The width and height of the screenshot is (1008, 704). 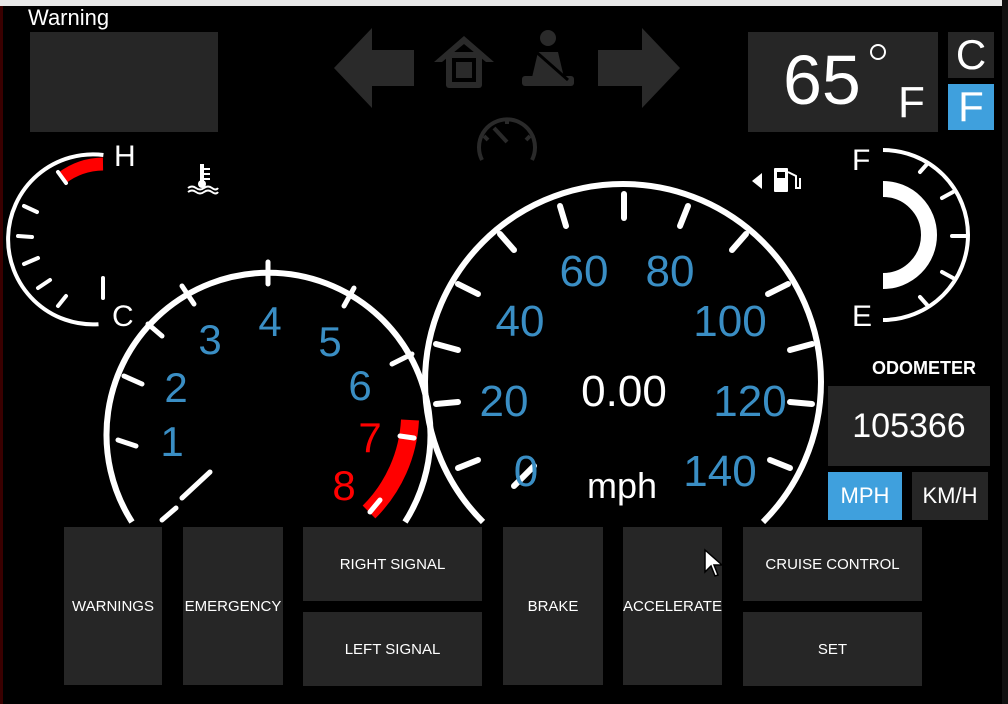 I want to click on tachometer: 1 23 4 56 78, so click(x=268, y=391).